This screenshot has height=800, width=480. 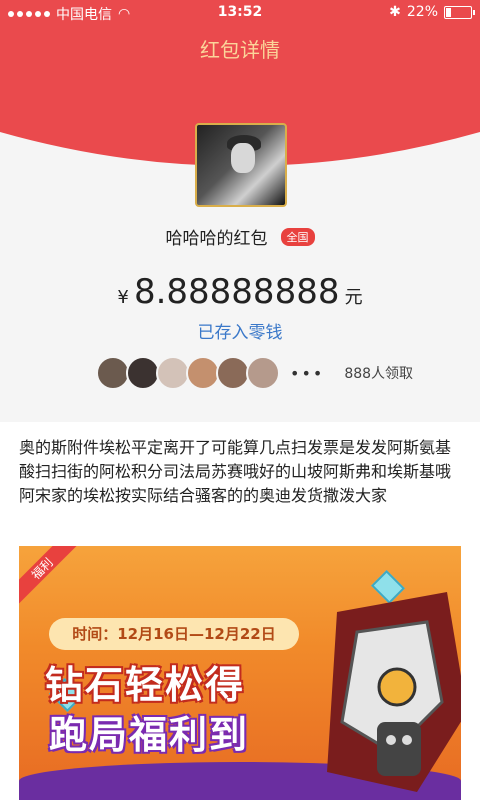 I want to click on amount-row: ¥ 8.88888888 元, so click(x=240, y=292).